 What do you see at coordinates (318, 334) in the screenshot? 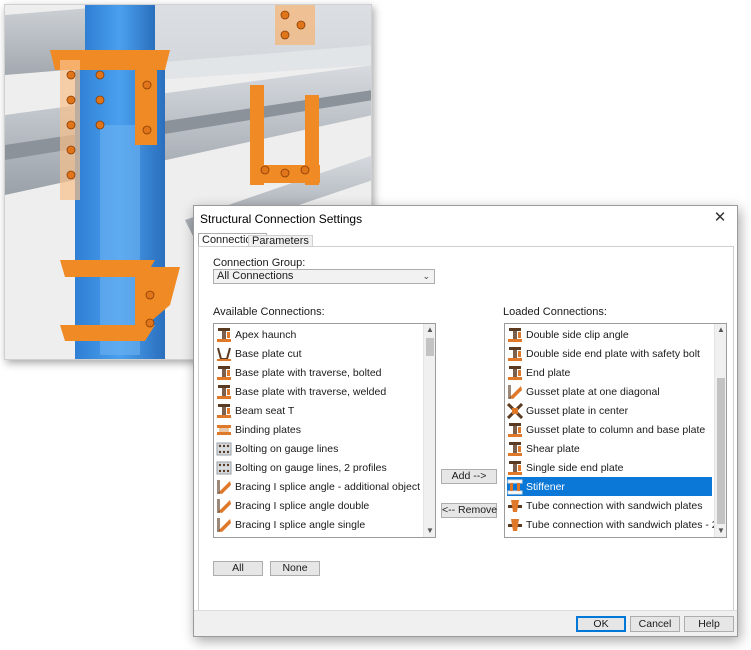
I see `available-connection-item: Apex haunch` at bounding box center [318, 334].